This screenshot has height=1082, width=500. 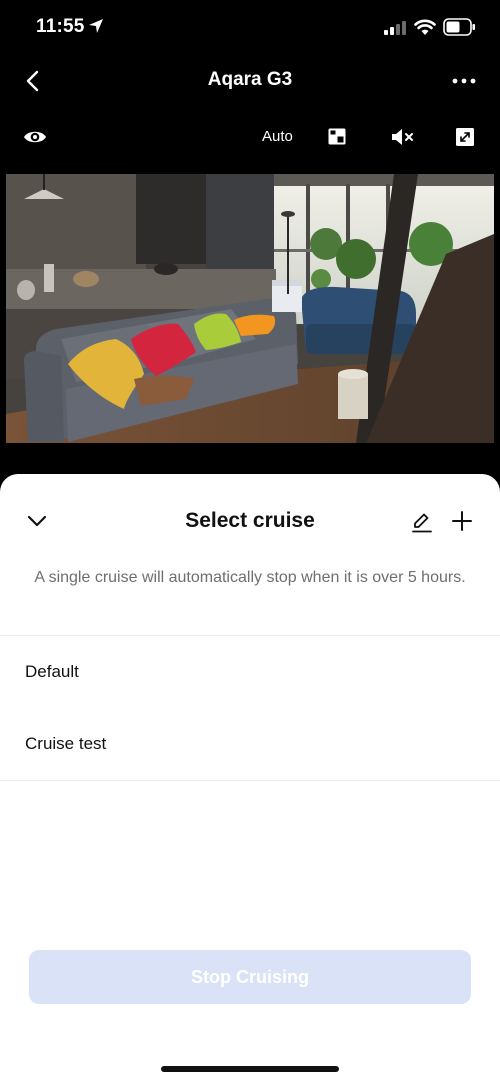 What do you see at coordinates (250, 744) in the screenshot?
I see `cruise-item-cruise-test: Cruise test` at bounding box center [250, 744].